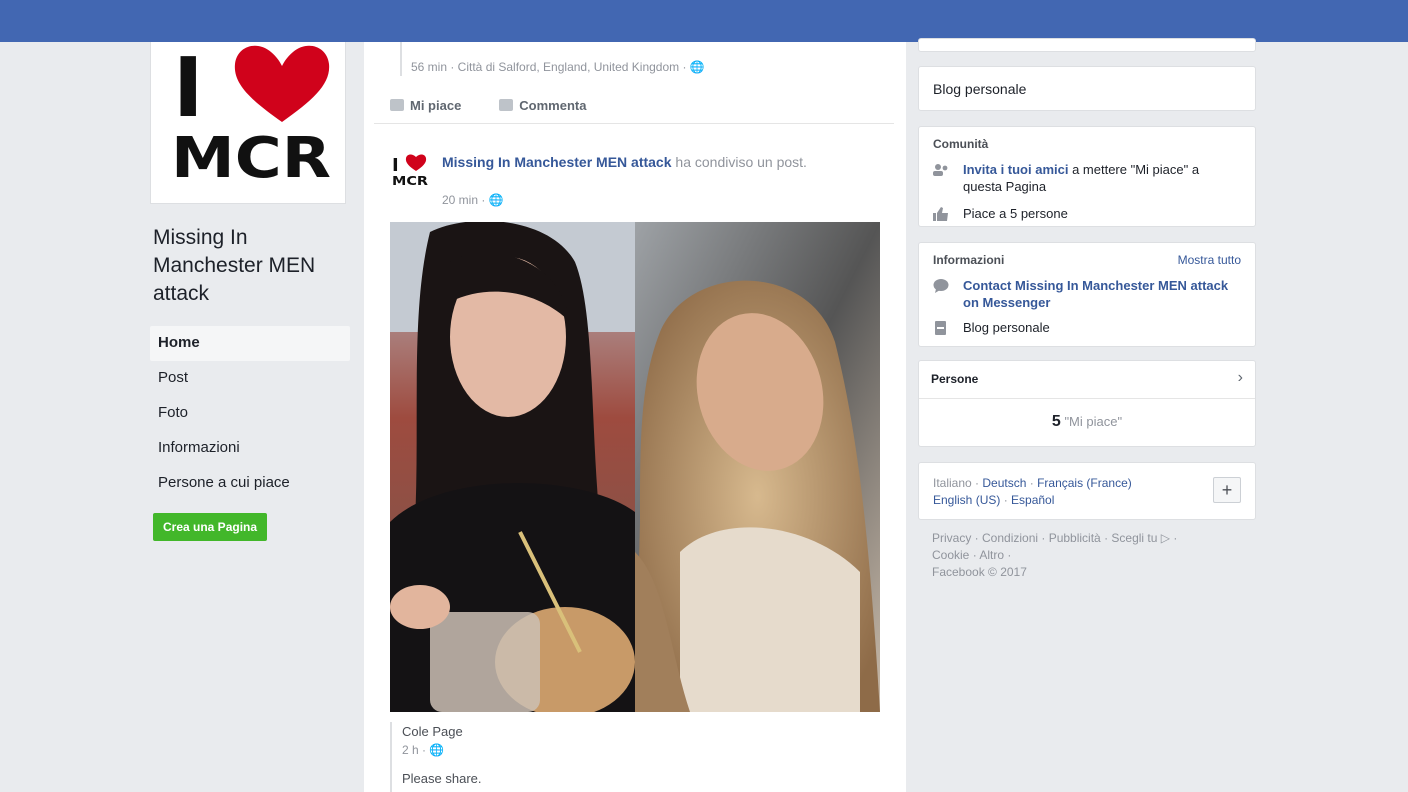 This screenshot has width=1408, height=792. What do you see at coordinates (1087, 327) in the screenshot?
I see `blog-row: Blog personale` at bounding box center [1087, 327].